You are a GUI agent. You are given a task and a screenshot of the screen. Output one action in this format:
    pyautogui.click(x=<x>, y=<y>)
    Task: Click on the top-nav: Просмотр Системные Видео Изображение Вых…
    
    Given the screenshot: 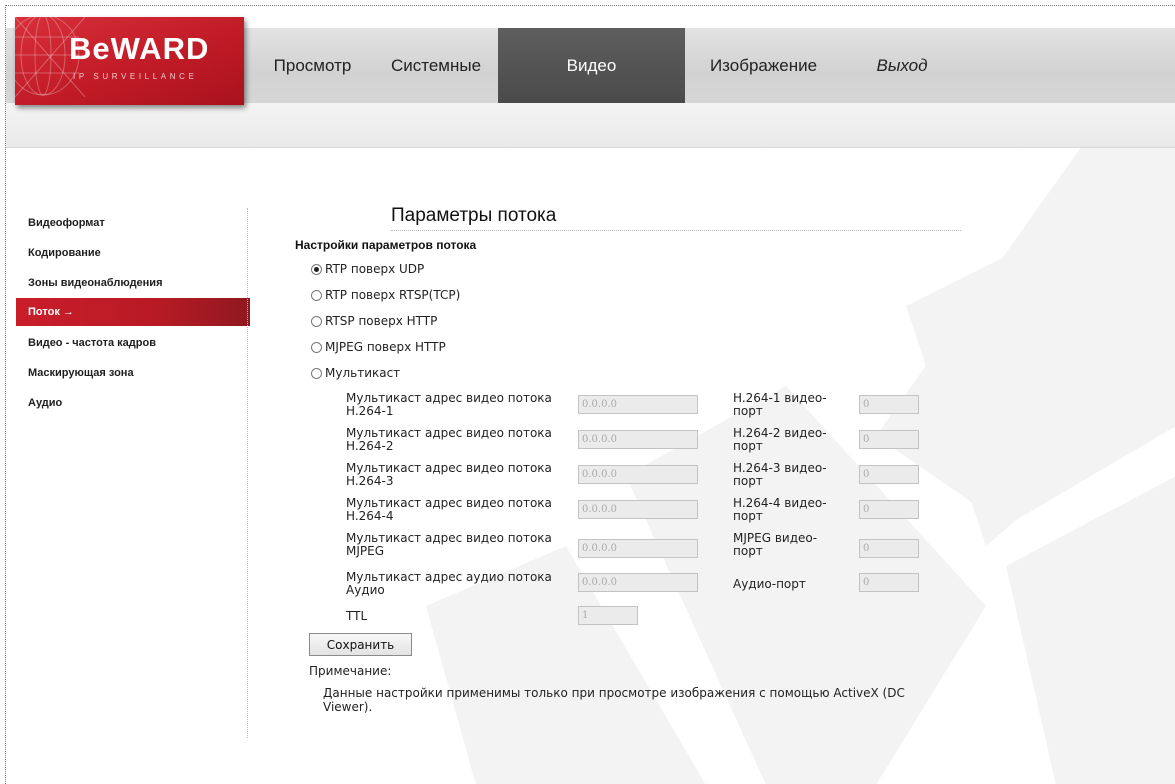 What is the action you would take?
    pyautogui.click(x=606, y=65)
    